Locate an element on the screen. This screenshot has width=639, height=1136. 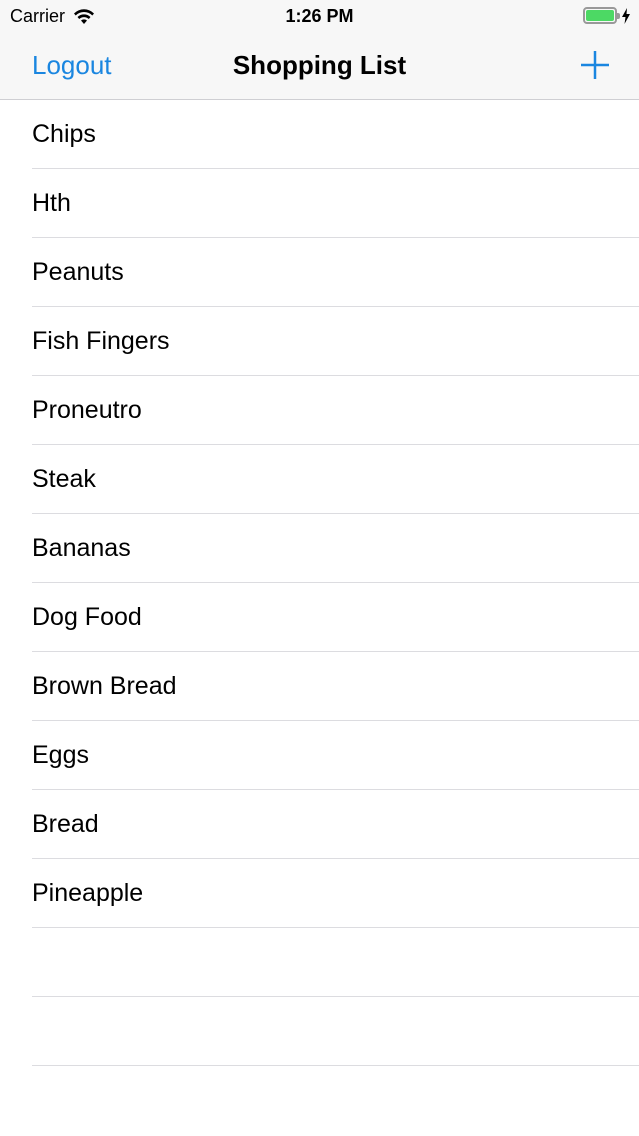
list-item: Brown Bread is located at coordinates (319, 686).